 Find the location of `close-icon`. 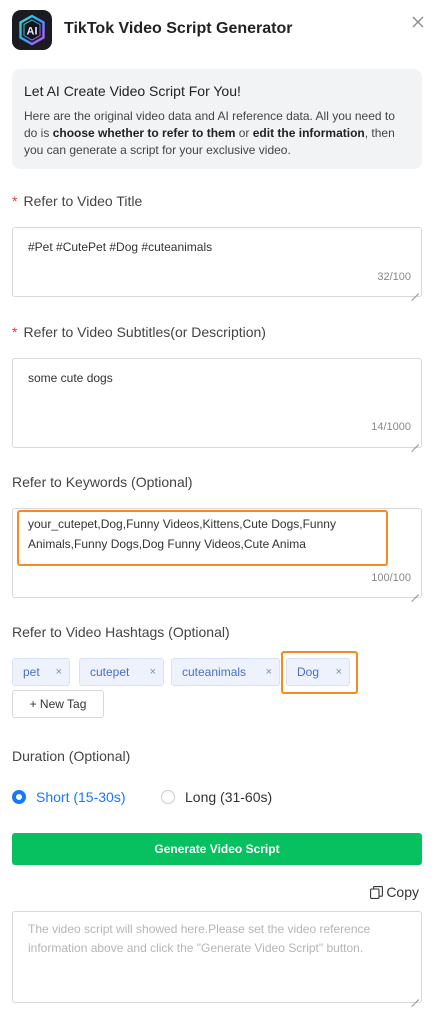

close-icon is located at coordinates (418, 22).